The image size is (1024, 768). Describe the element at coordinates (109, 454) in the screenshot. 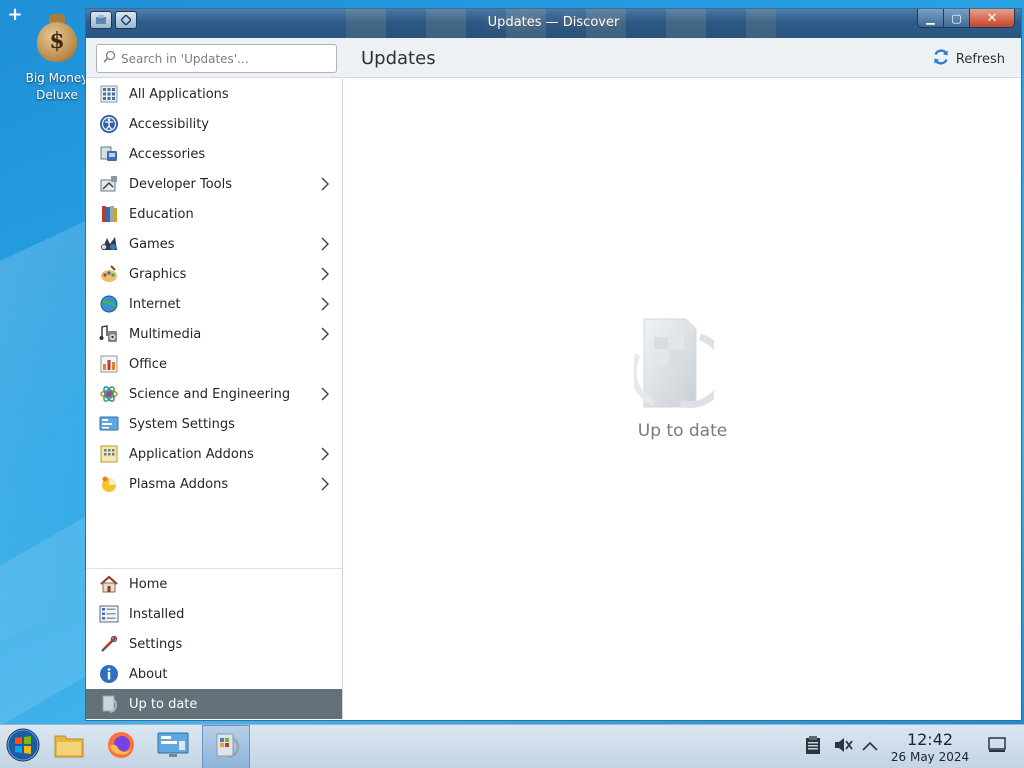

I see `application-addons-icon` at that location.